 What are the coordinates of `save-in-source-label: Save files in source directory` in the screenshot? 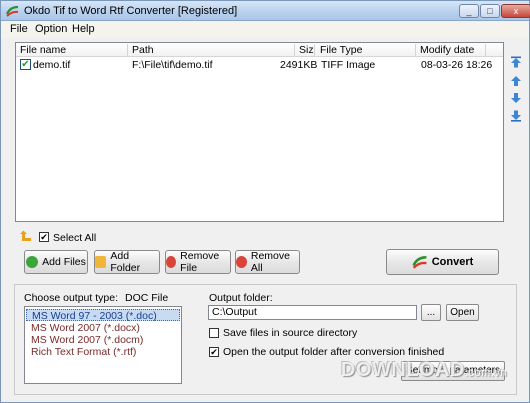 It's located at (290, 333).